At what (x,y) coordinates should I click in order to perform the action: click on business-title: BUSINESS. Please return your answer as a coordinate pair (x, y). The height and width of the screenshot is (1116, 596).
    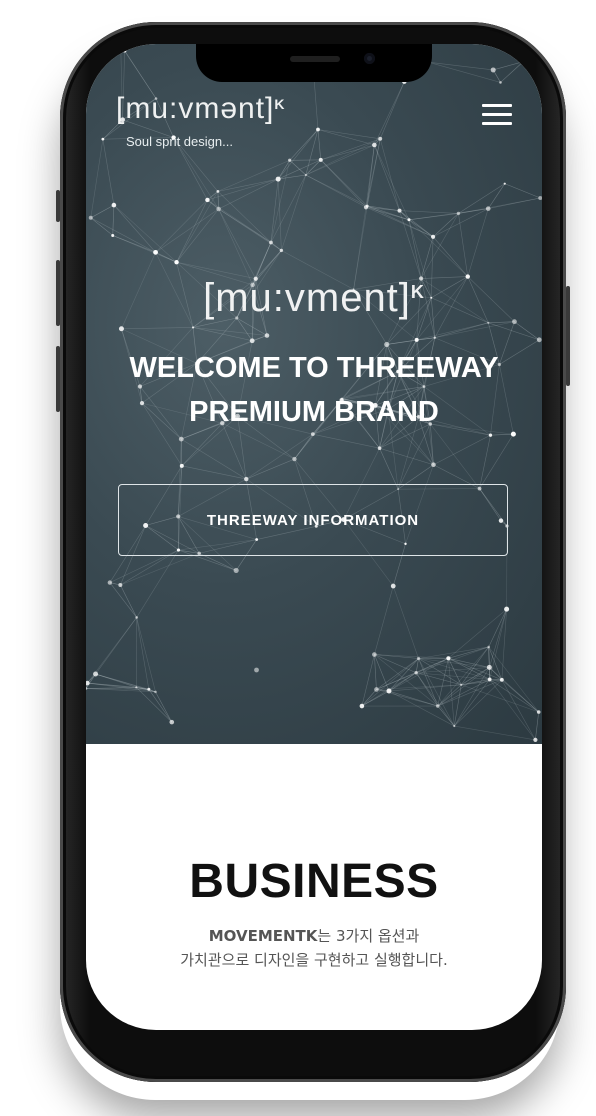
    Looking at the image, I should click on (314, 881).